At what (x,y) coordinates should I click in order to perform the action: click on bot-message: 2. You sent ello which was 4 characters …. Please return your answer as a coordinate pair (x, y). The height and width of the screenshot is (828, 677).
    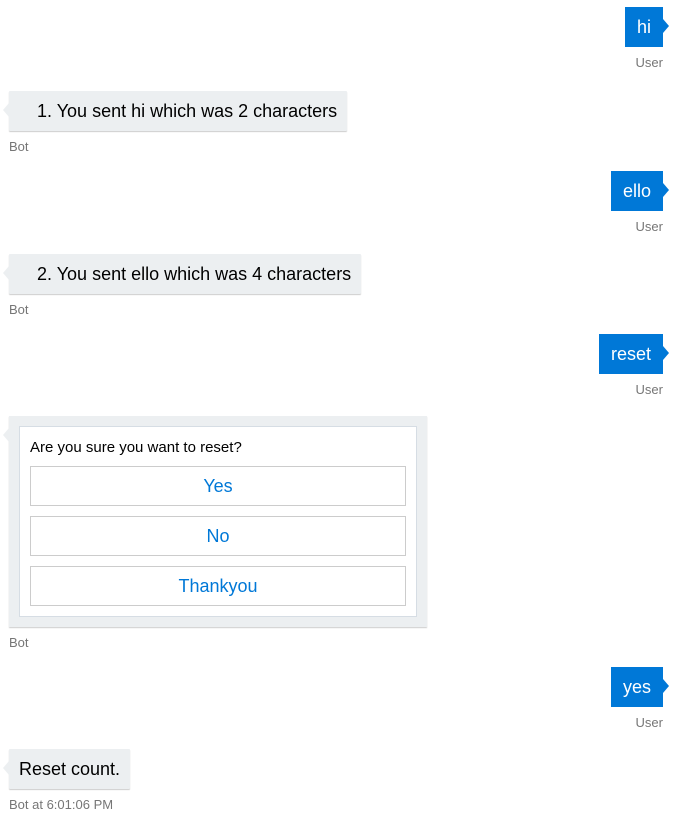
    Looking at the image, I should click on (182, 285).